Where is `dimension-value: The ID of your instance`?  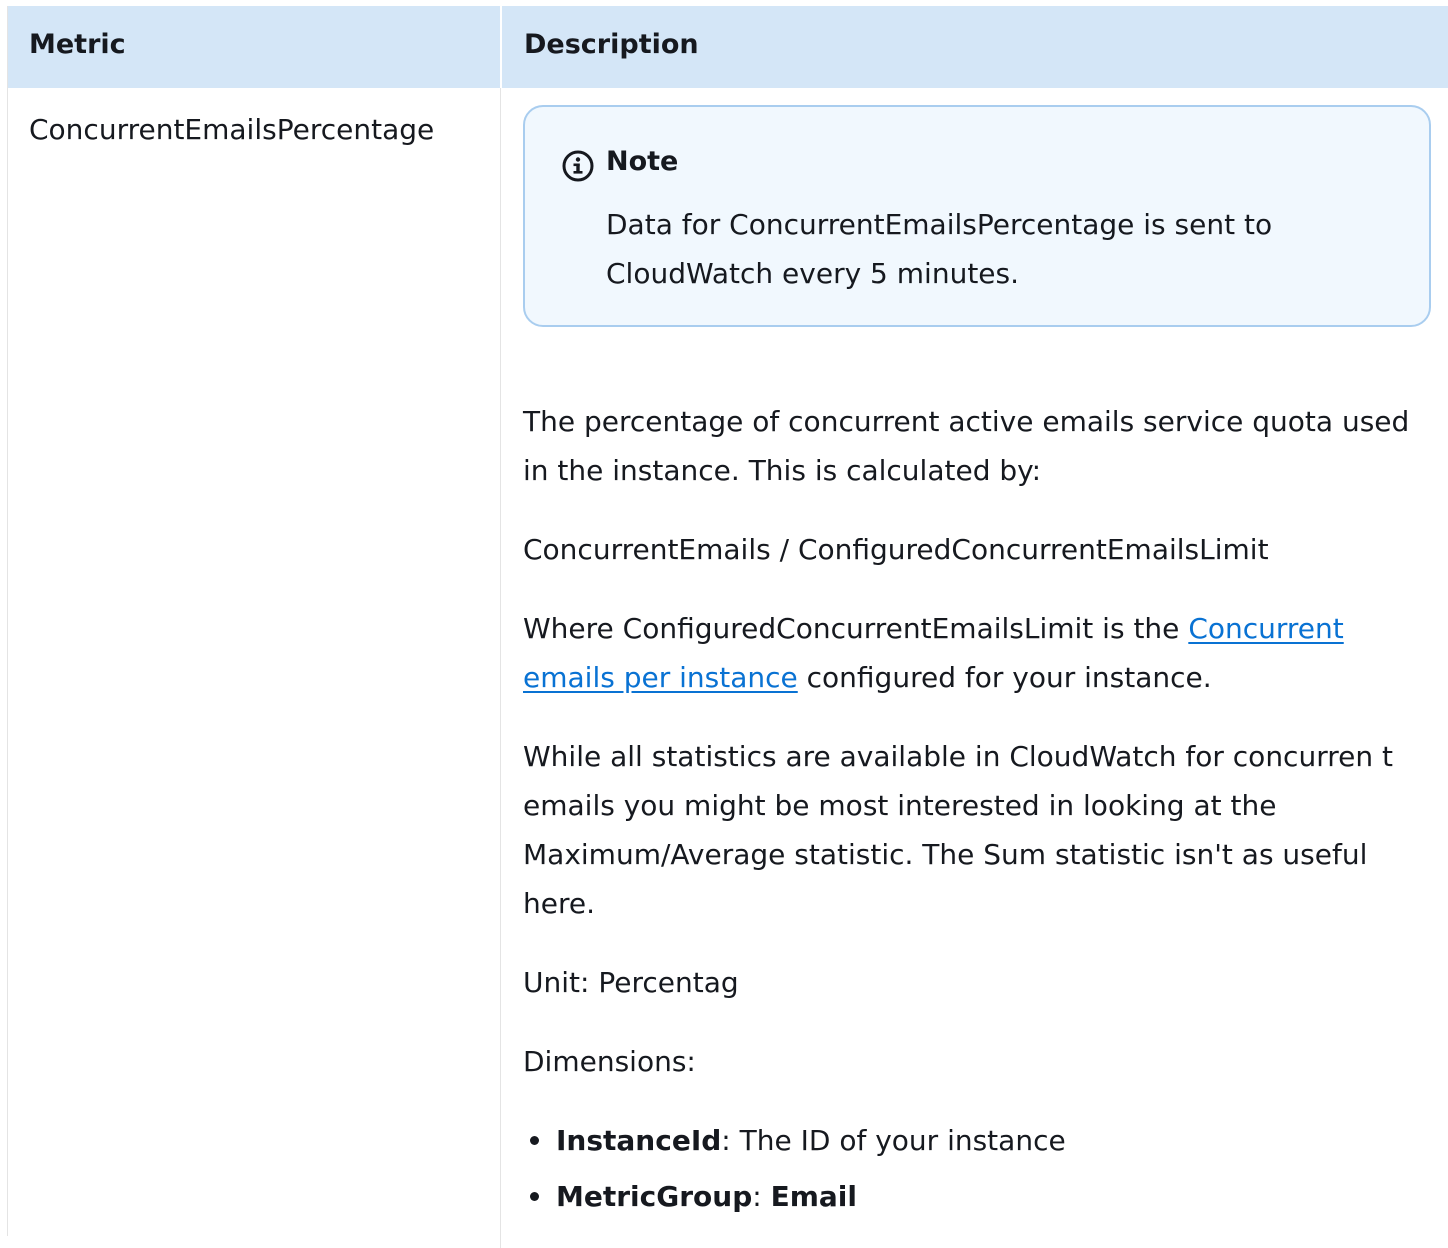
dimension-value: The ID of your instance is located at coordinates (902, 1140).